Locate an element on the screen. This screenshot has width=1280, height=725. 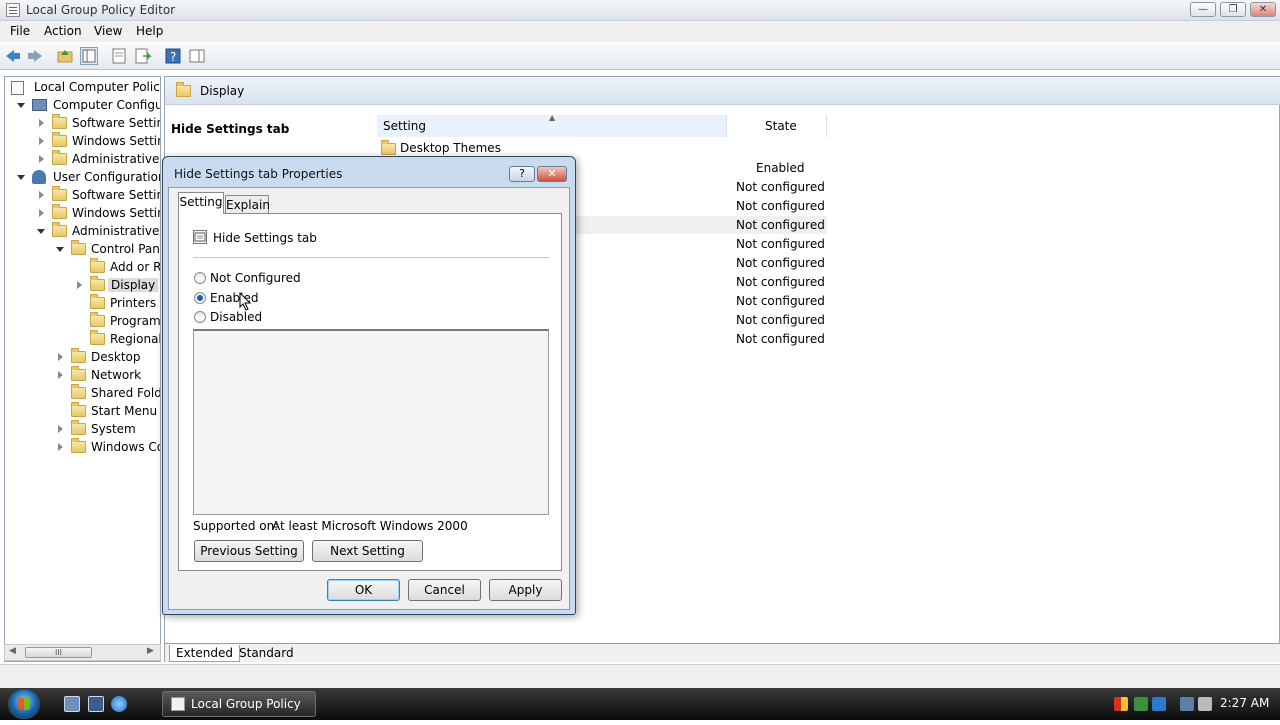
window-title-bar: Local Group Policy Editor — ❐ ✕ is located at coordinates (640, 10).